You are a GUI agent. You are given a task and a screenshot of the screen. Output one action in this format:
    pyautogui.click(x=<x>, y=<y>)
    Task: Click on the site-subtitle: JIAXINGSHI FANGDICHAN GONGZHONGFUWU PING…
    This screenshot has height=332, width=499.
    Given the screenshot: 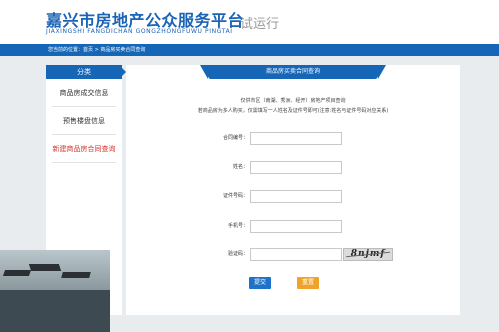 What is the action you would take?
    pyautogui.click(x=139, y=31)
    